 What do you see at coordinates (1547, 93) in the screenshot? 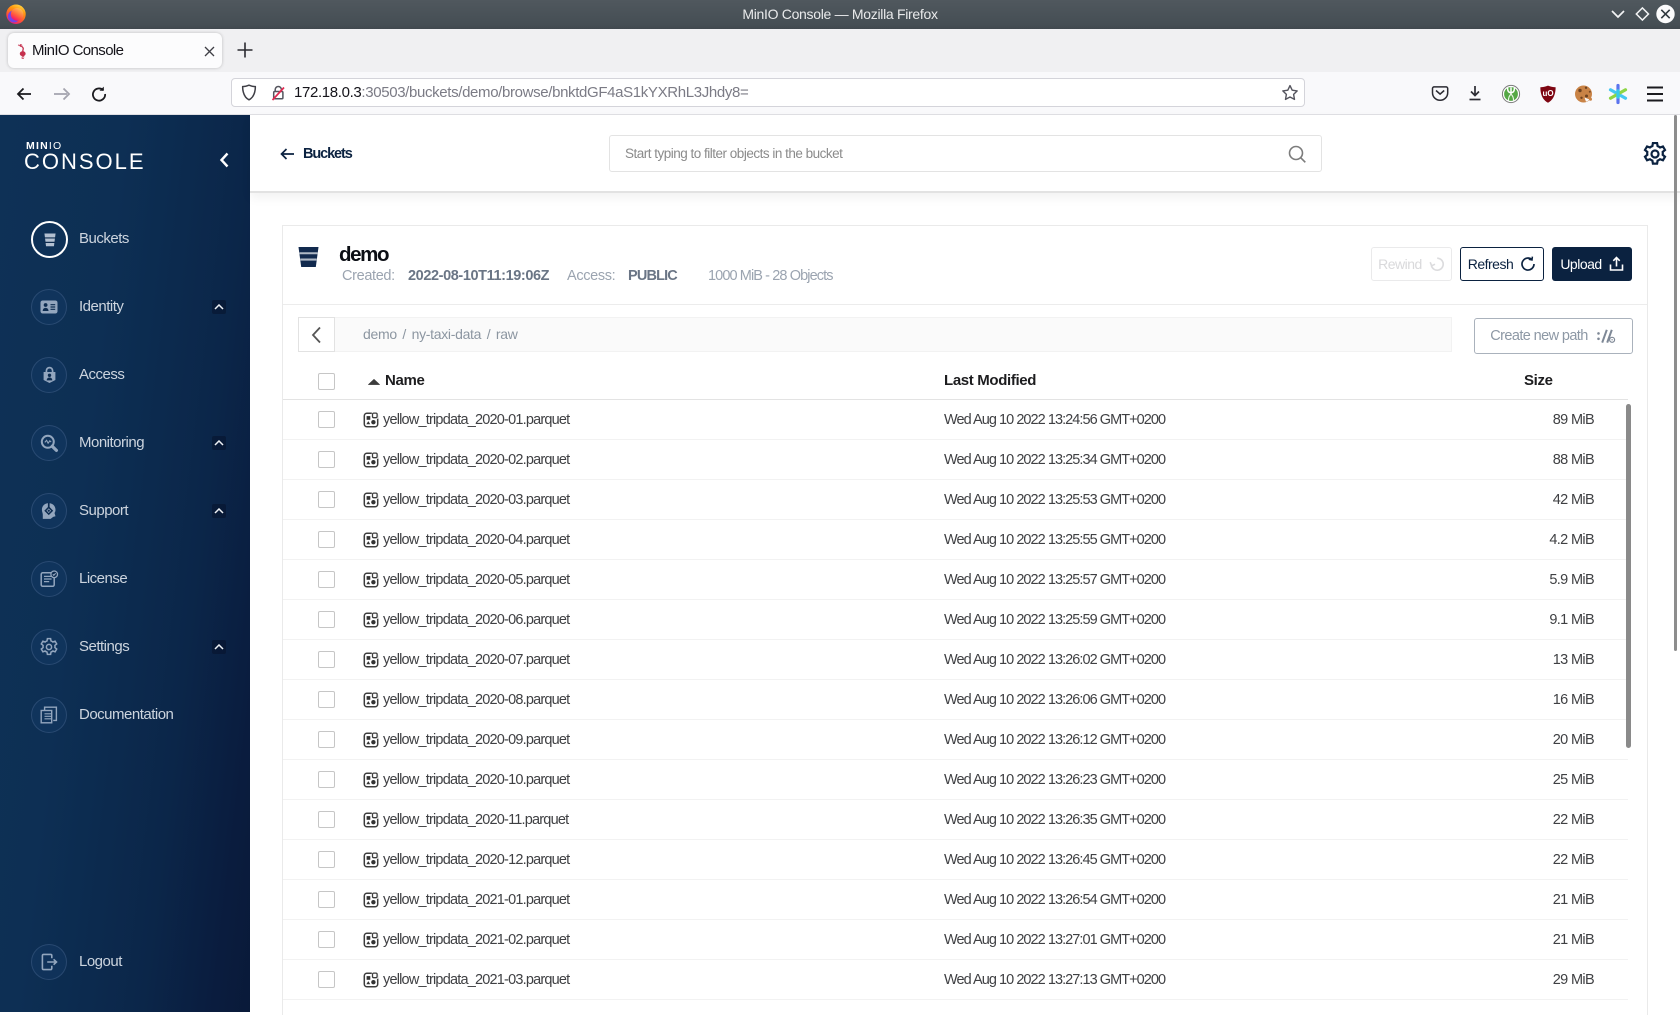
I see `svg-text: uO` at bounding box center [1547, 93].